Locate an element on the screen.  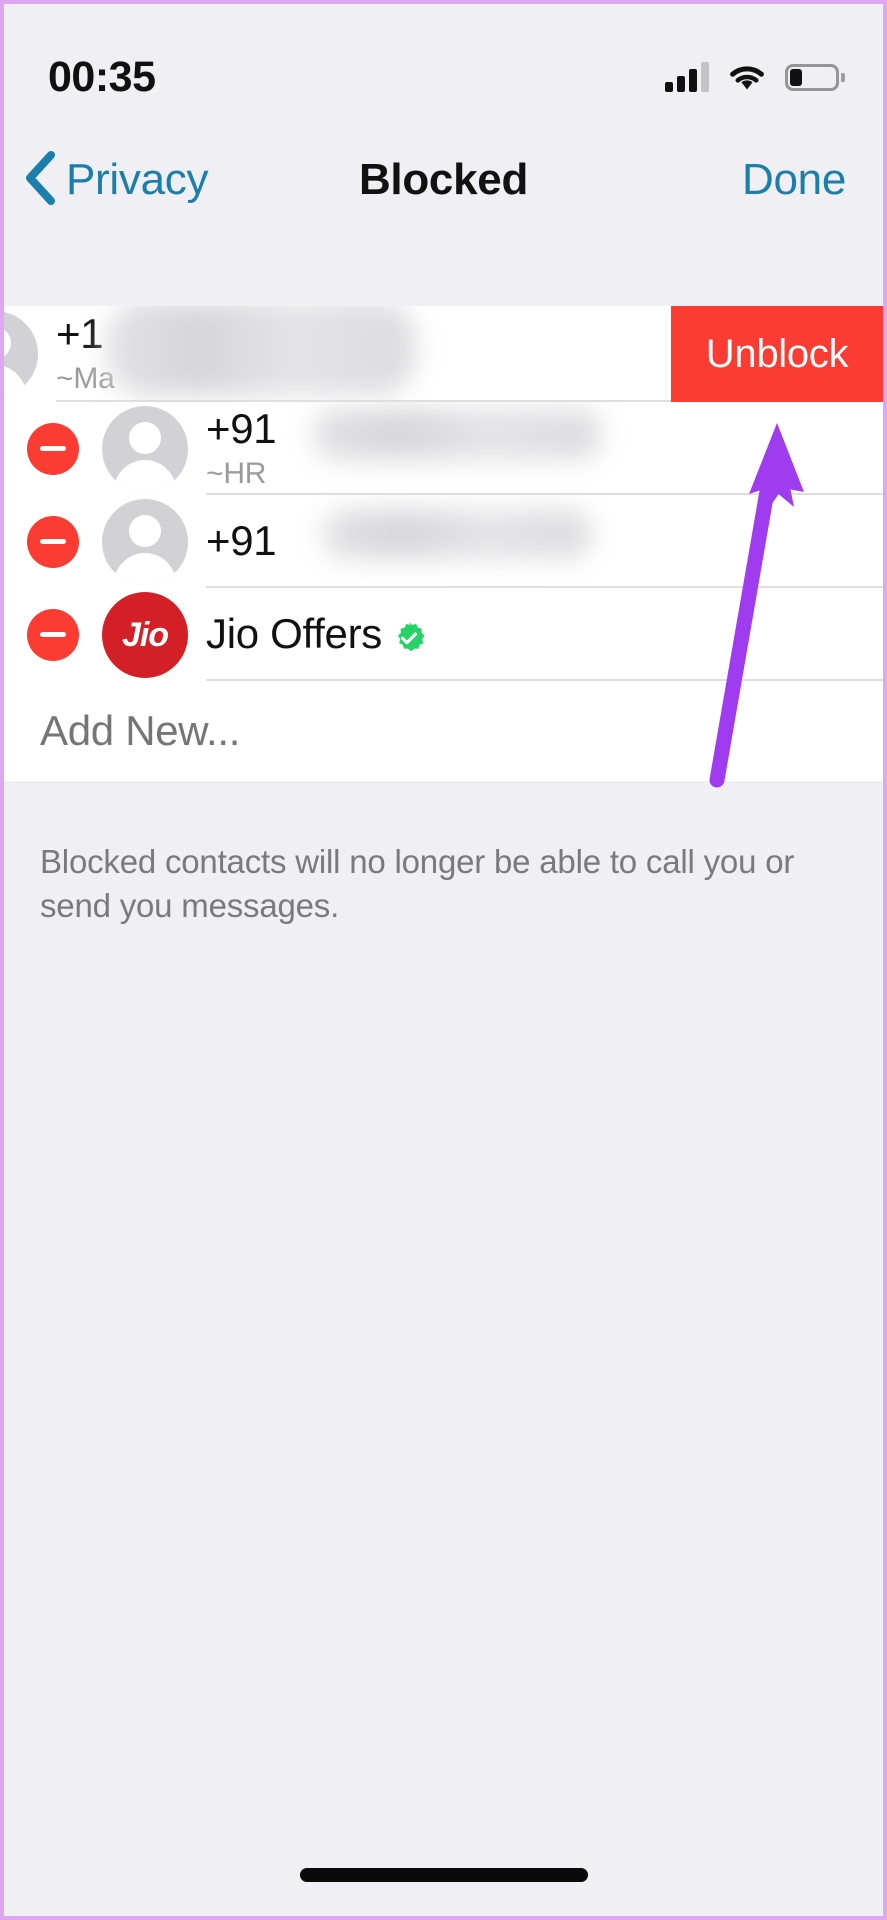
navigation-bar: Privacy Blocked Done is located at coordinates (443, 180).